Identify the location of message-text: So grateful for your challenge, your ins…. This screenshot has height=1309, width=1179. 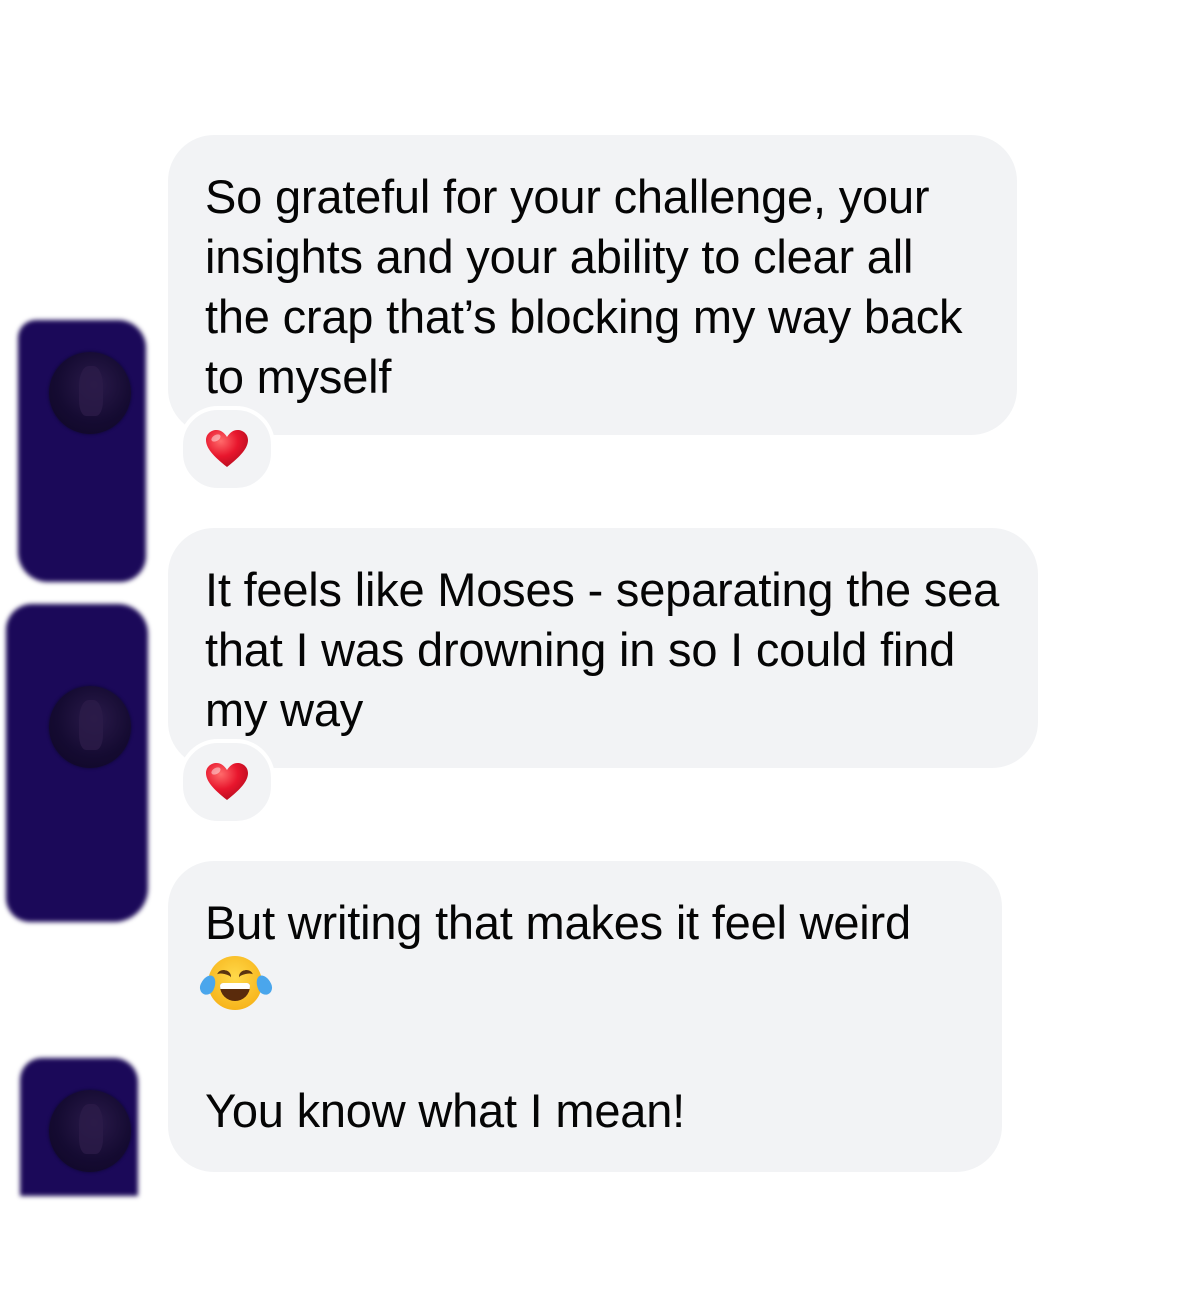
(584, 286).